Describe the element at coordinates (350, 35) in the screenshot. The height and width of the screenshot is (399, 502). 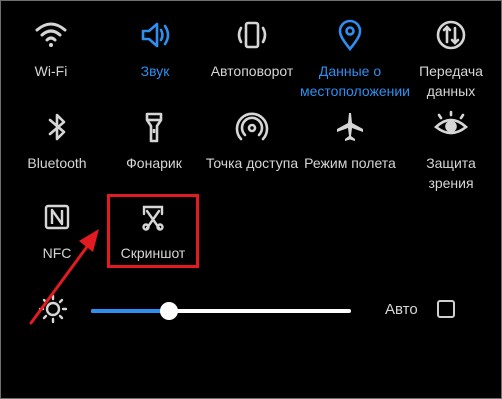
I see `location-icon` at that location.